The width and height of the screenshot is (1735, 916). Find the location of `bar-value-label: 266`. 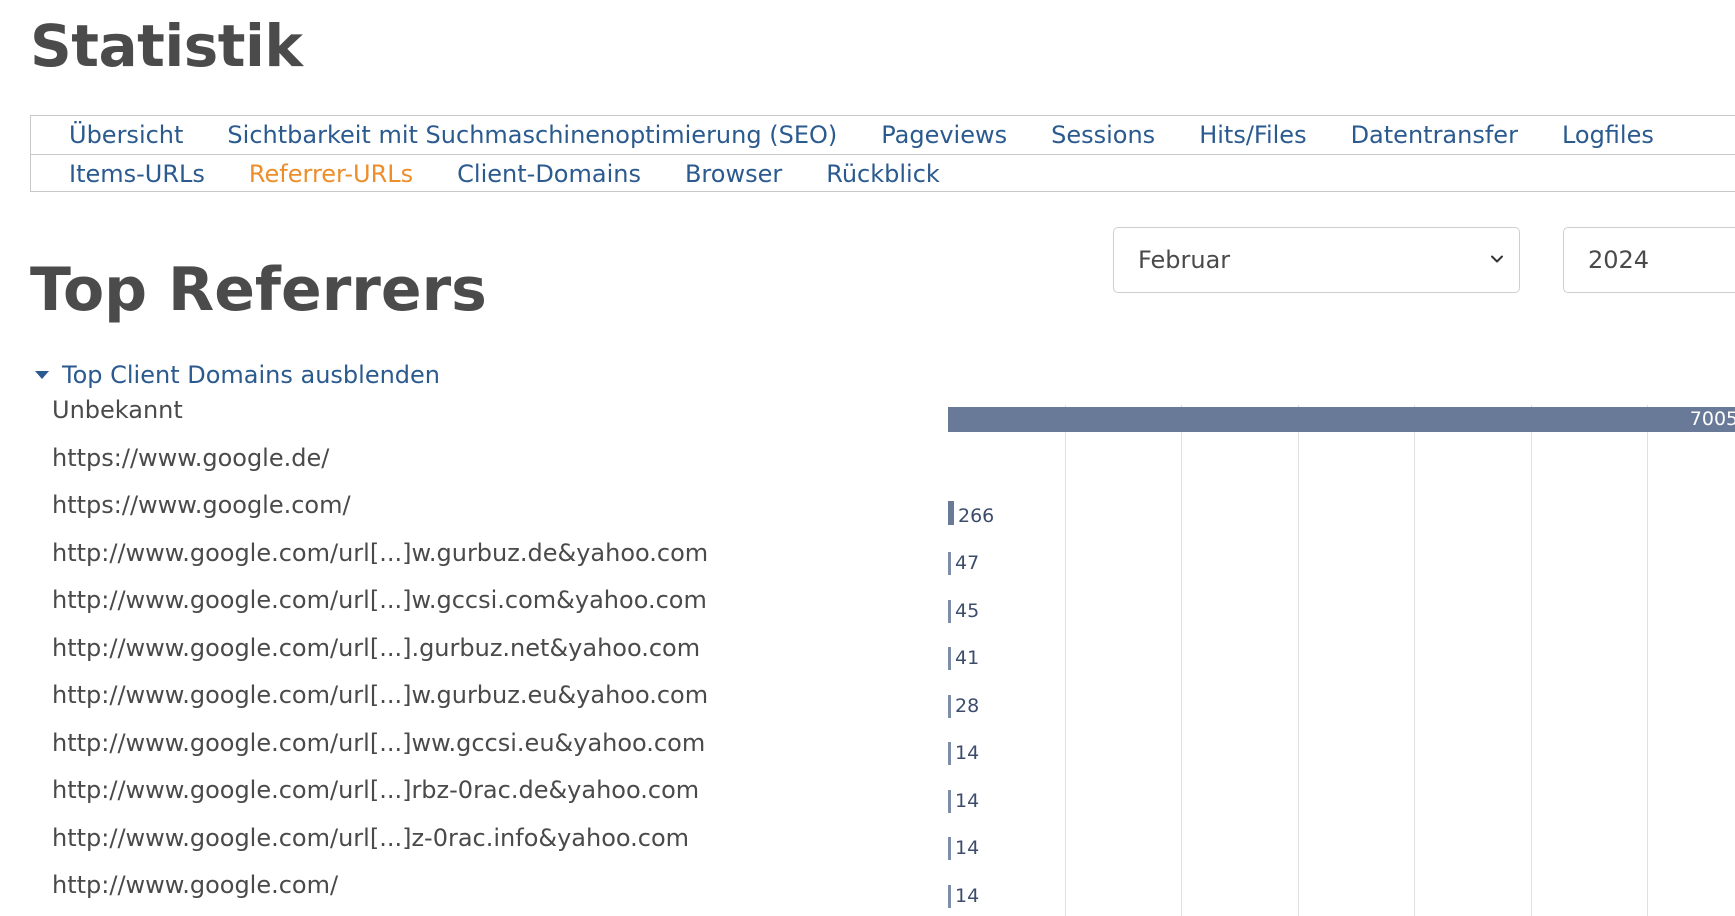

bar-value-label: 266 is located at coordinates (976, 515).